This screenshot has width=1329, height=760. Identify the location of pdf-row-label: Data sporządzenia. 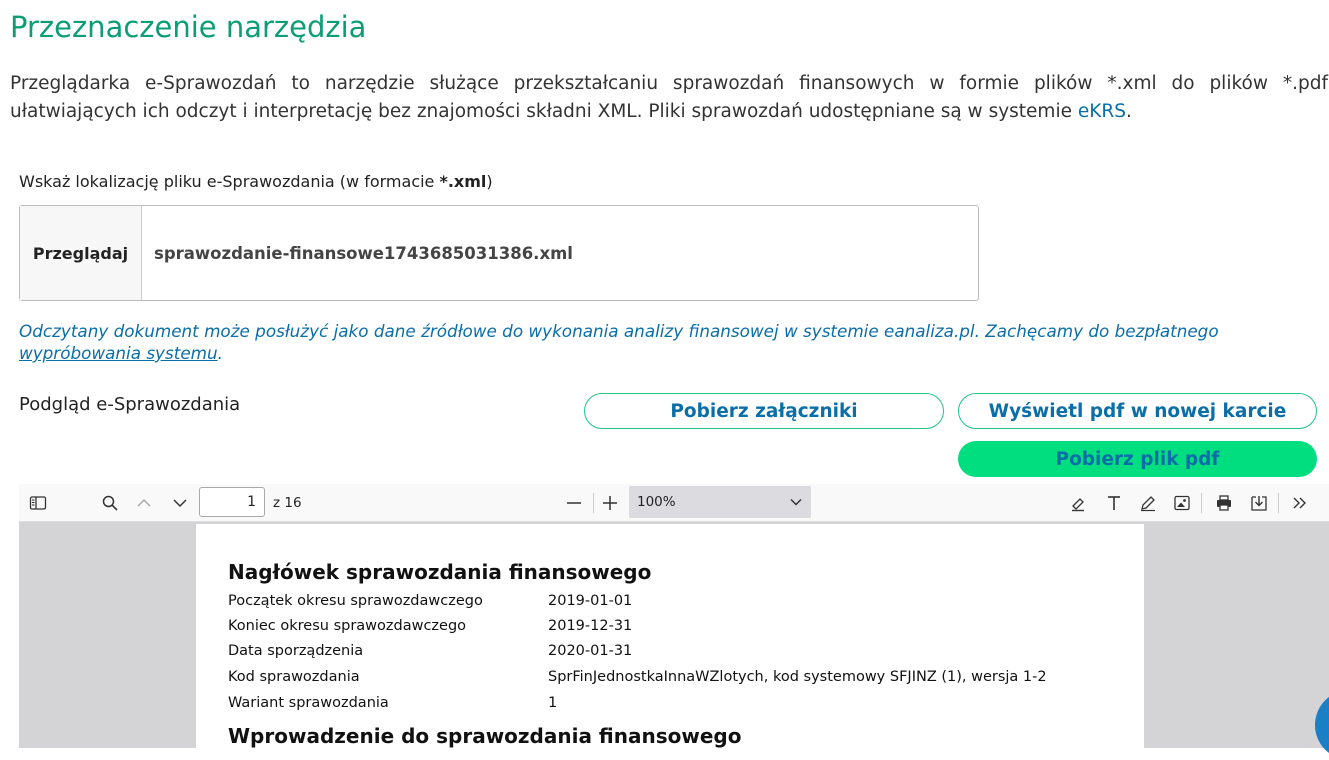
(296, 651).